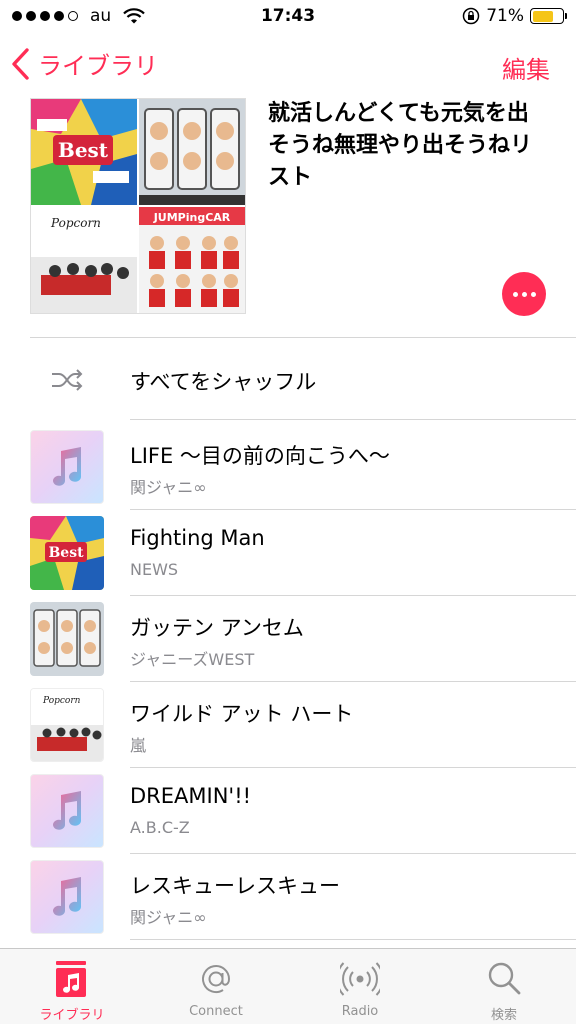 Image resolution: width=576 pixels, height=1024 pixels. Describe the element at coordinates (67, 725) in the screenshot. I see `album-artwork: Popcorn` at that location.